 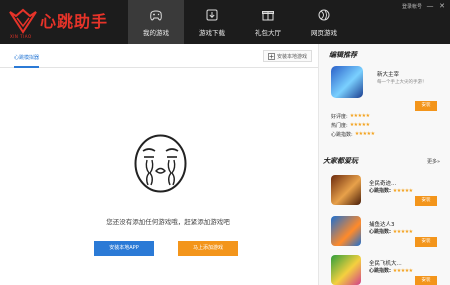 I want to click on install-icon, so click(x=271, y=56).